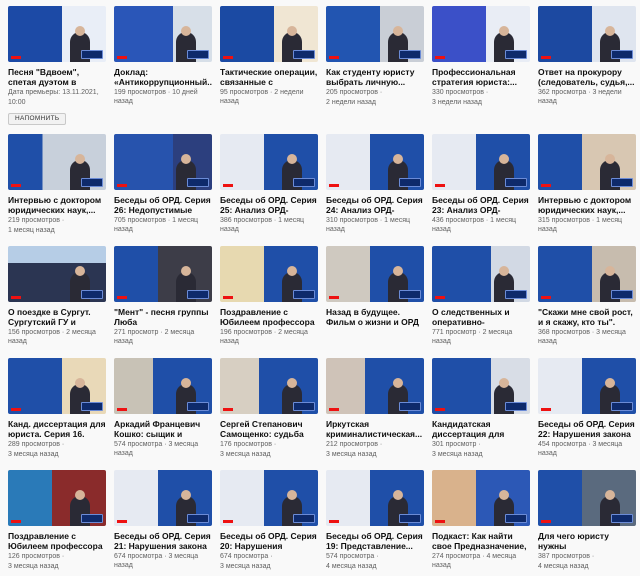  I want to click on video-title: "Мент" - песня группы Люба, so click(163, 317).